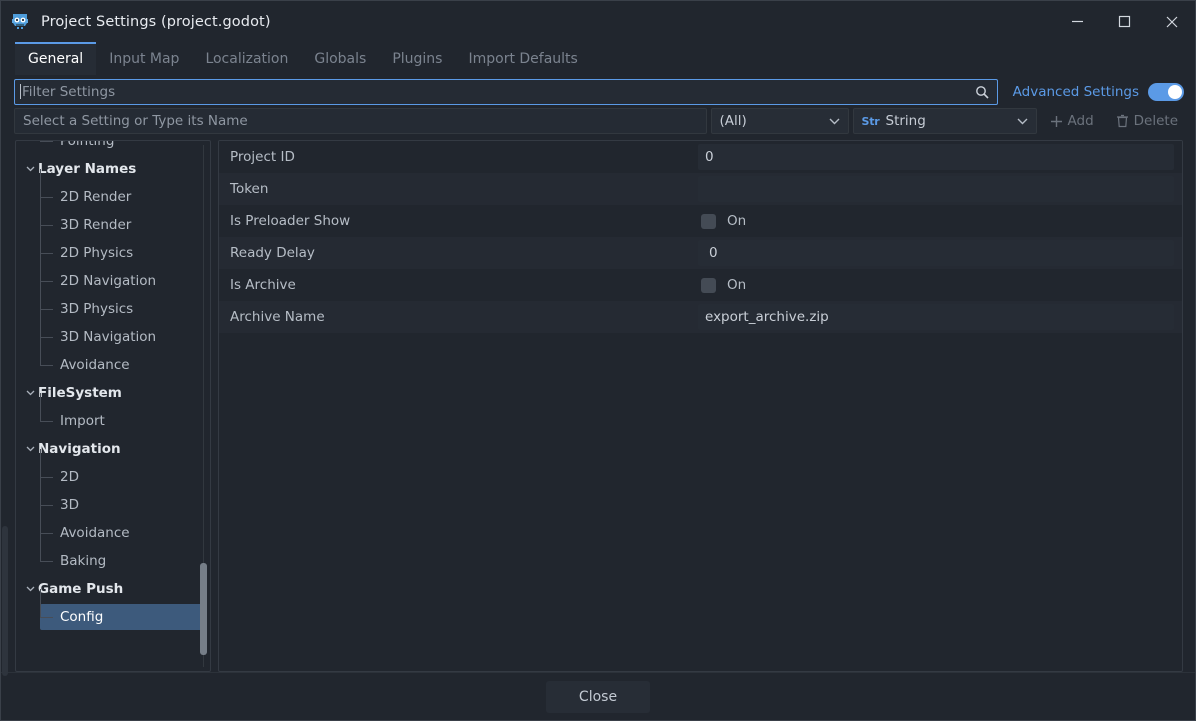 The width and height of the screenshot is (1196, 721). I want to click on godot-robot-icon, so click(20, 21).